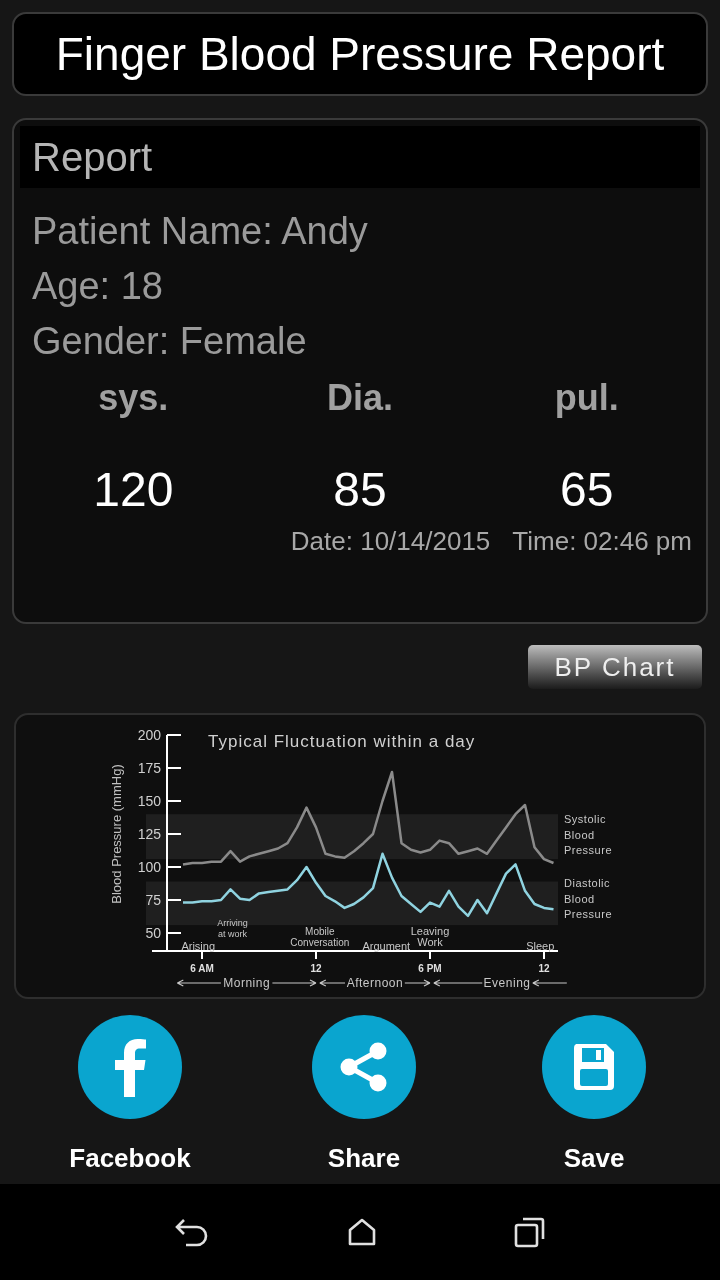 The height and width of the screenshot is (1280, 720). I want to click on bp-chart-button: BP Chart, so click(615, 667).